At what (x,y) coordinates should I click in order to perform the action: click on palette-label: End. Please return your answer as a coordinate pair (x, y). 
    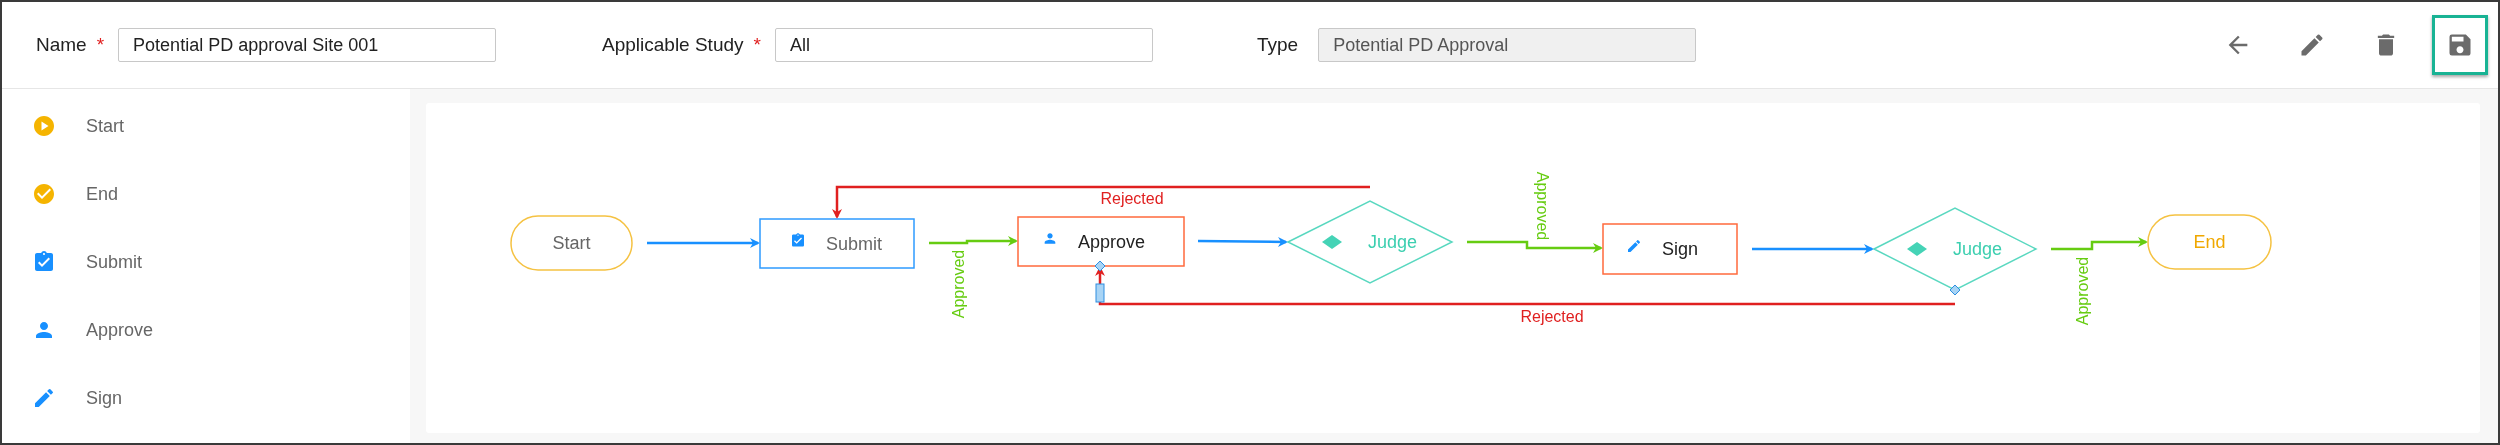
    Looking at the image, I should click on (102, 194).